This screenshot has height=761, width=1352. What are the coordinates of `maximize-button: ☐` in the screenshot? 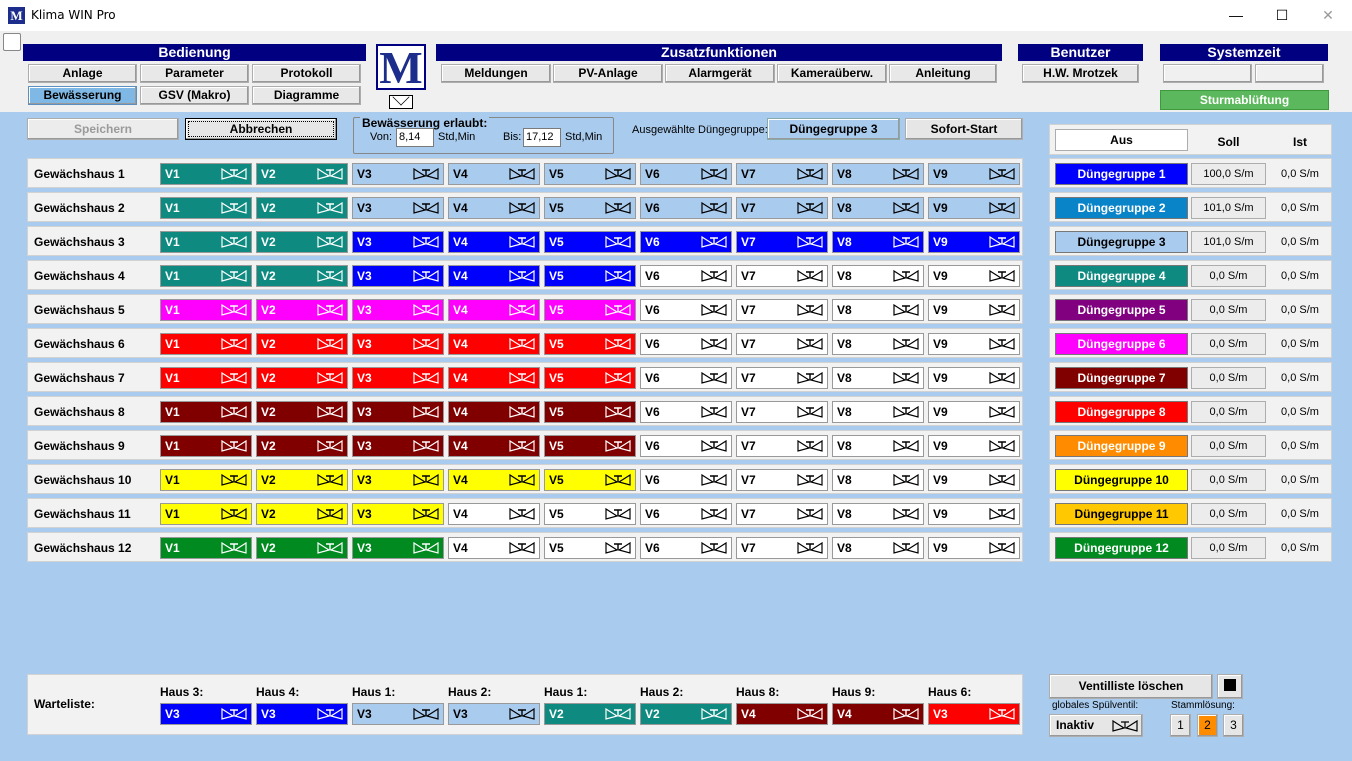 It's located at (1282, 15).